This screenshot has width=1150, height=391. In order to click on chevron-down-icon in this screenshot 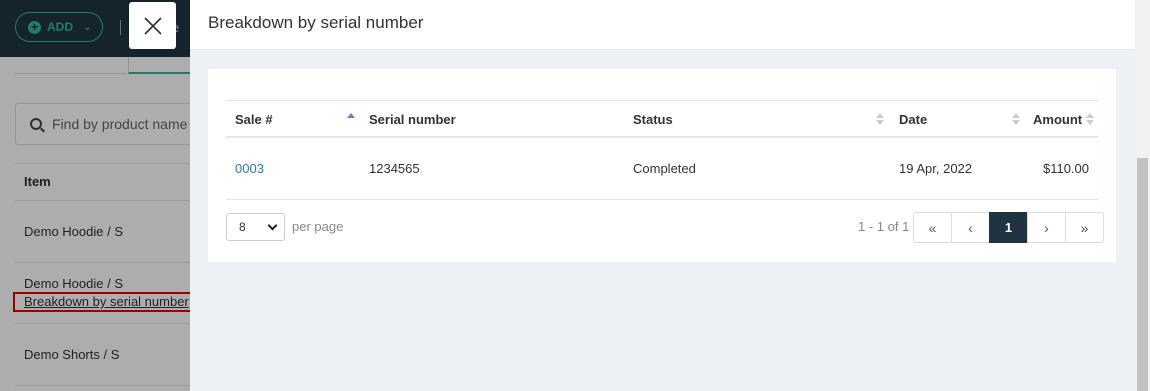, I will do `click(272, 225)`.